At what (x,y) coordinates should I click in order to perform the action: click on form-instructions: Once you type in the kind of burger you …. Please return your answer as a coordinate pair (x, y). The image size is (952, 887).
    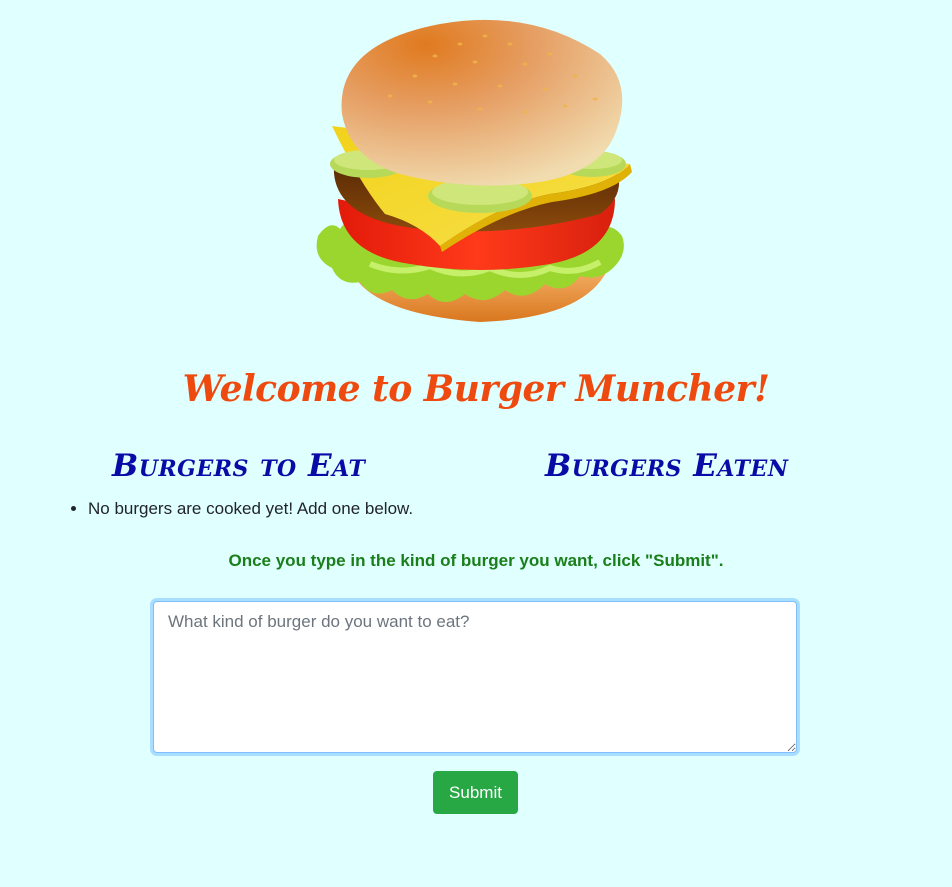
    Looking at the image, I should click on (476, 560).